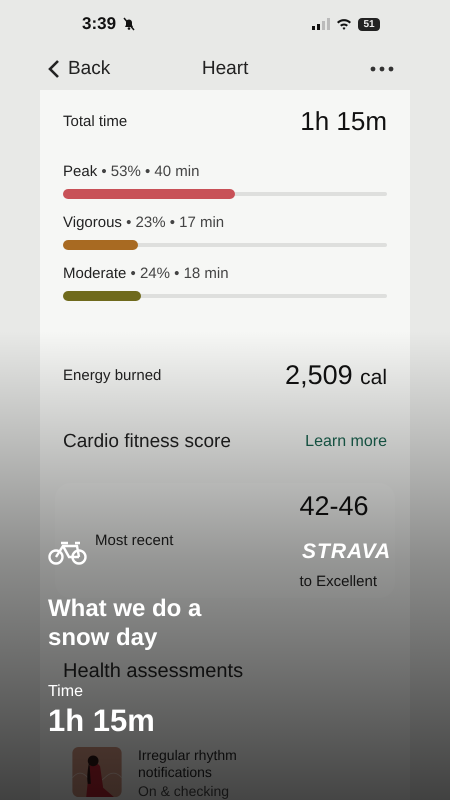 The width and height of the screenshot is (450, 800). I want to click on card-title: Irregular rhythm notifications, so click(188, 764).